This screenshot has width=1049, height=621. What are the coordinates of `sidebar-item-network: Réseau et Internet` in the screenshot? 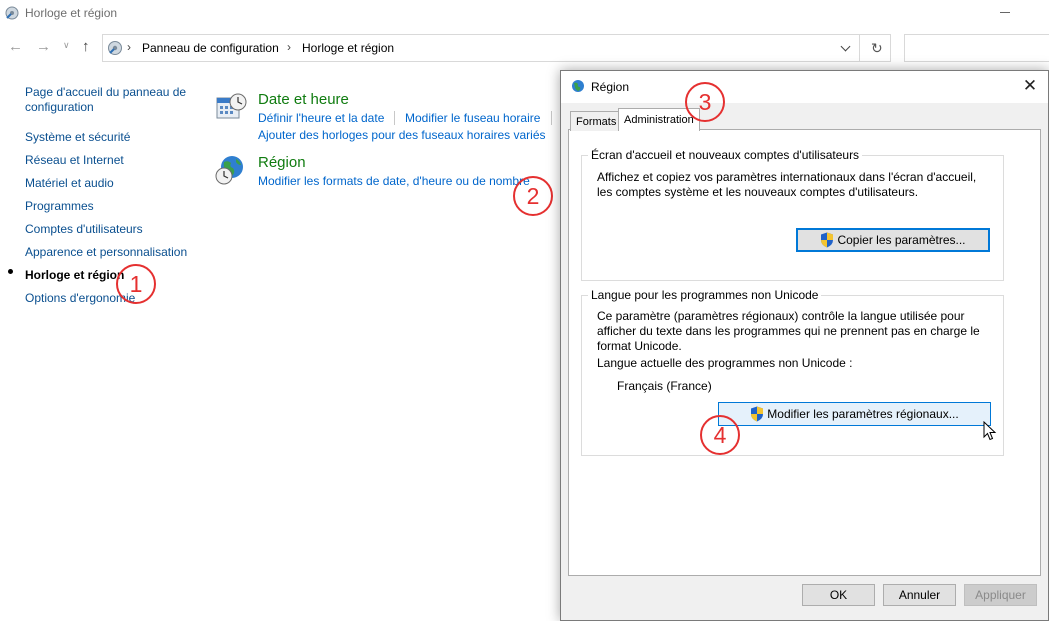 It's located at (74, 160).